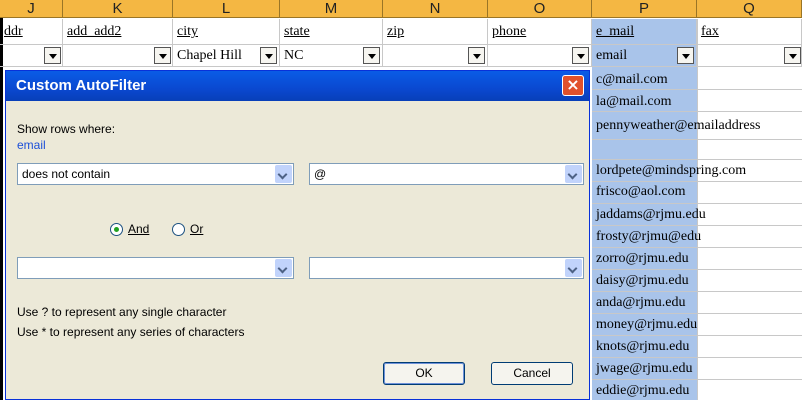  What do you see at coordinates (331, 32) in the screenshot?
I see `header-cell-state: state` at bounding box center [331, 32].